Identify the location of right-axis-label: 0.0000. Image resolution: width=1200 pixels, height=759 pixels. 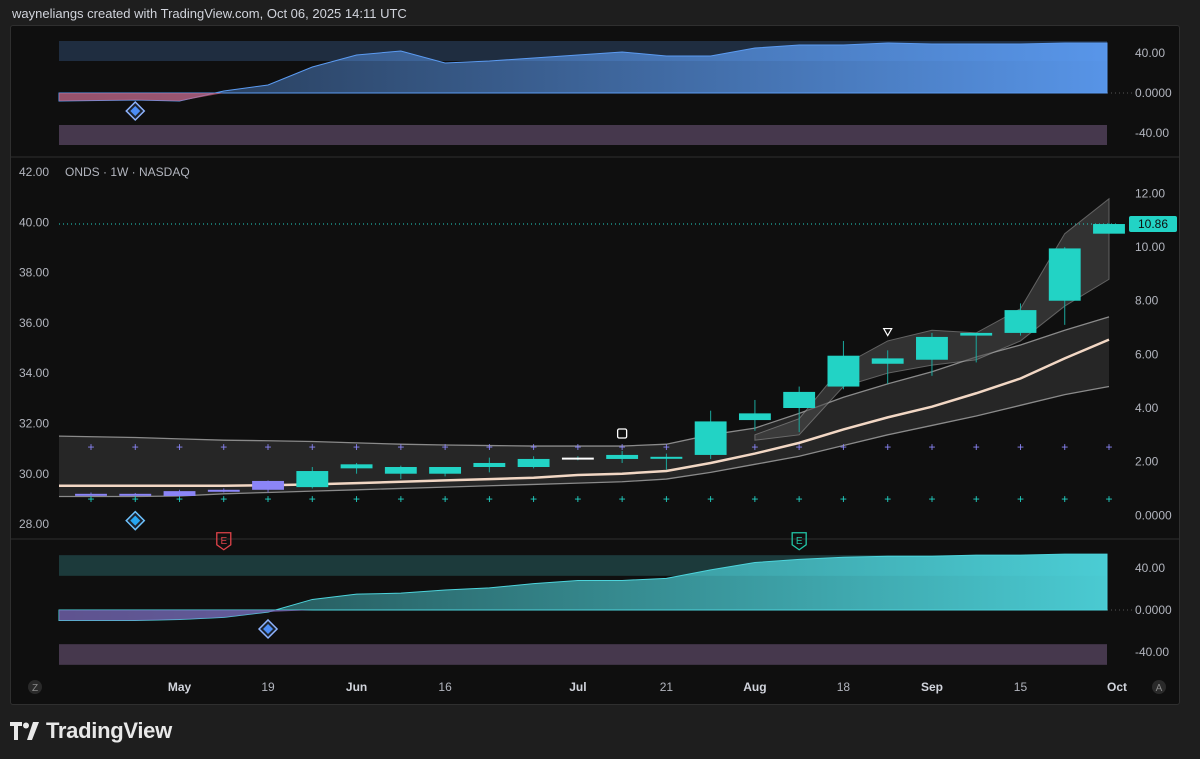
(1153, 515).